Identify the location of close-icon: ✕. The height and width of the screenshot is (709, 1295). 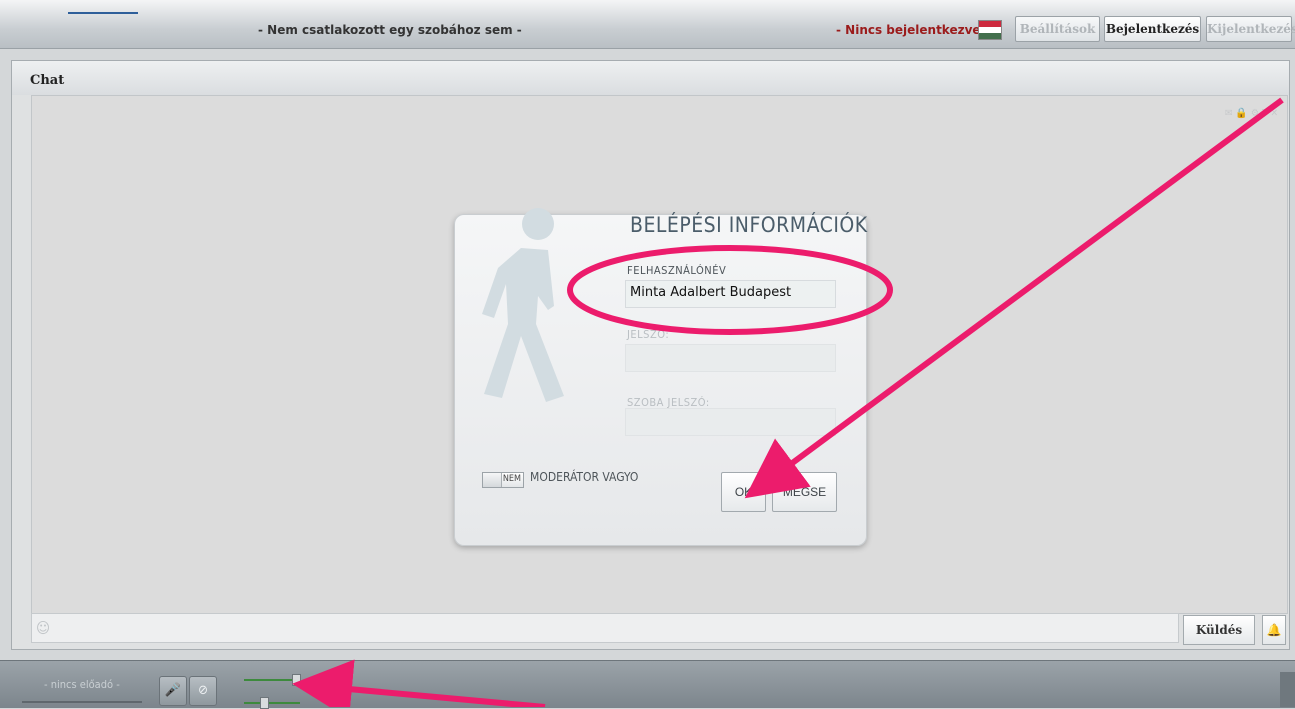
(1275, 113).